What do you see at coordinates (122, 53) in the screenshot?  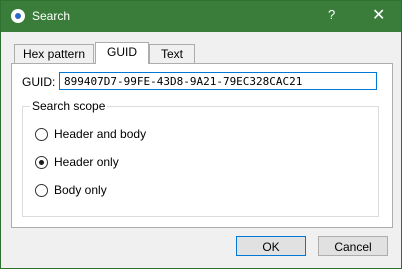 I see `tab-guid: GUID` at bounding box center [122, 53].